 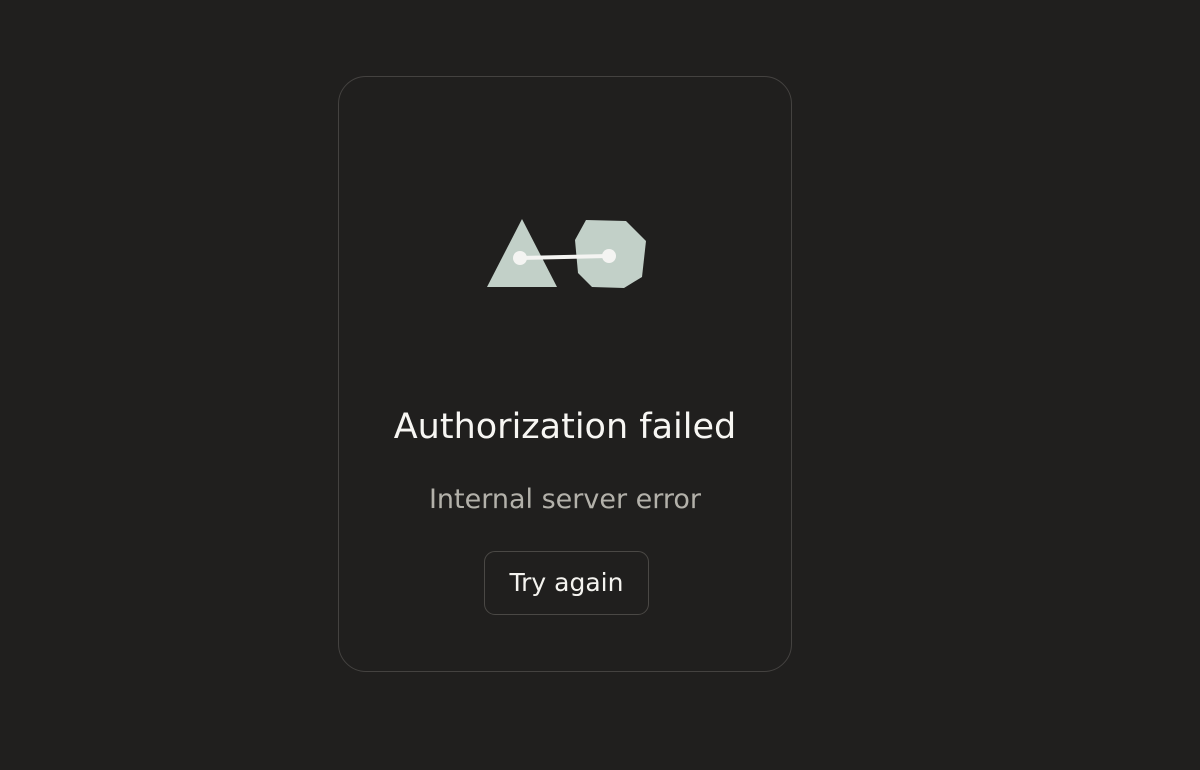 I want to click on try-again-button: Try again, so click(x=566, y=583).